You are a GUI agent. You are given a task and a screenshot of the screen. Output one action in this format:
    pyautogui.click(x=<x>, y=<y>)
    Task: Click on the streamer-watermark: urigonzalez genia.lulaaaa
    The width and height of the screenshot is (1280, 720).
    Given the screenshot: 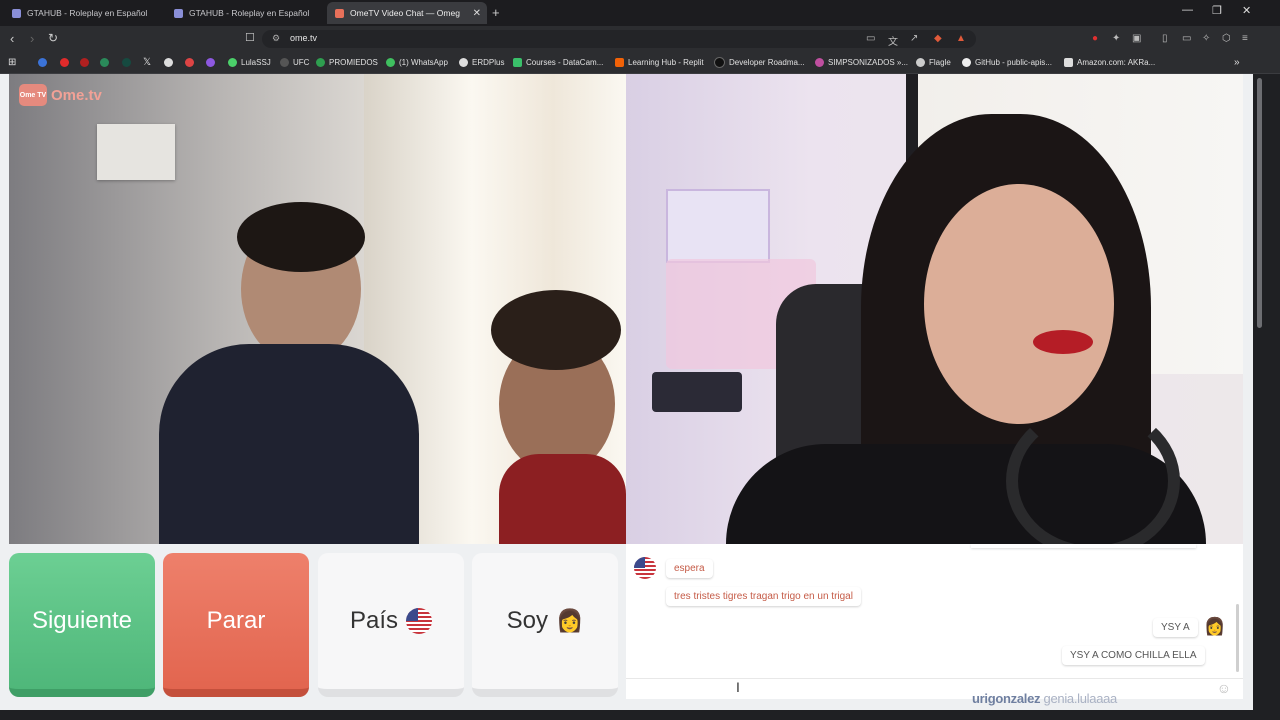 What is the action you would take?
    pyautogui.click(x=1044, y=698)
    